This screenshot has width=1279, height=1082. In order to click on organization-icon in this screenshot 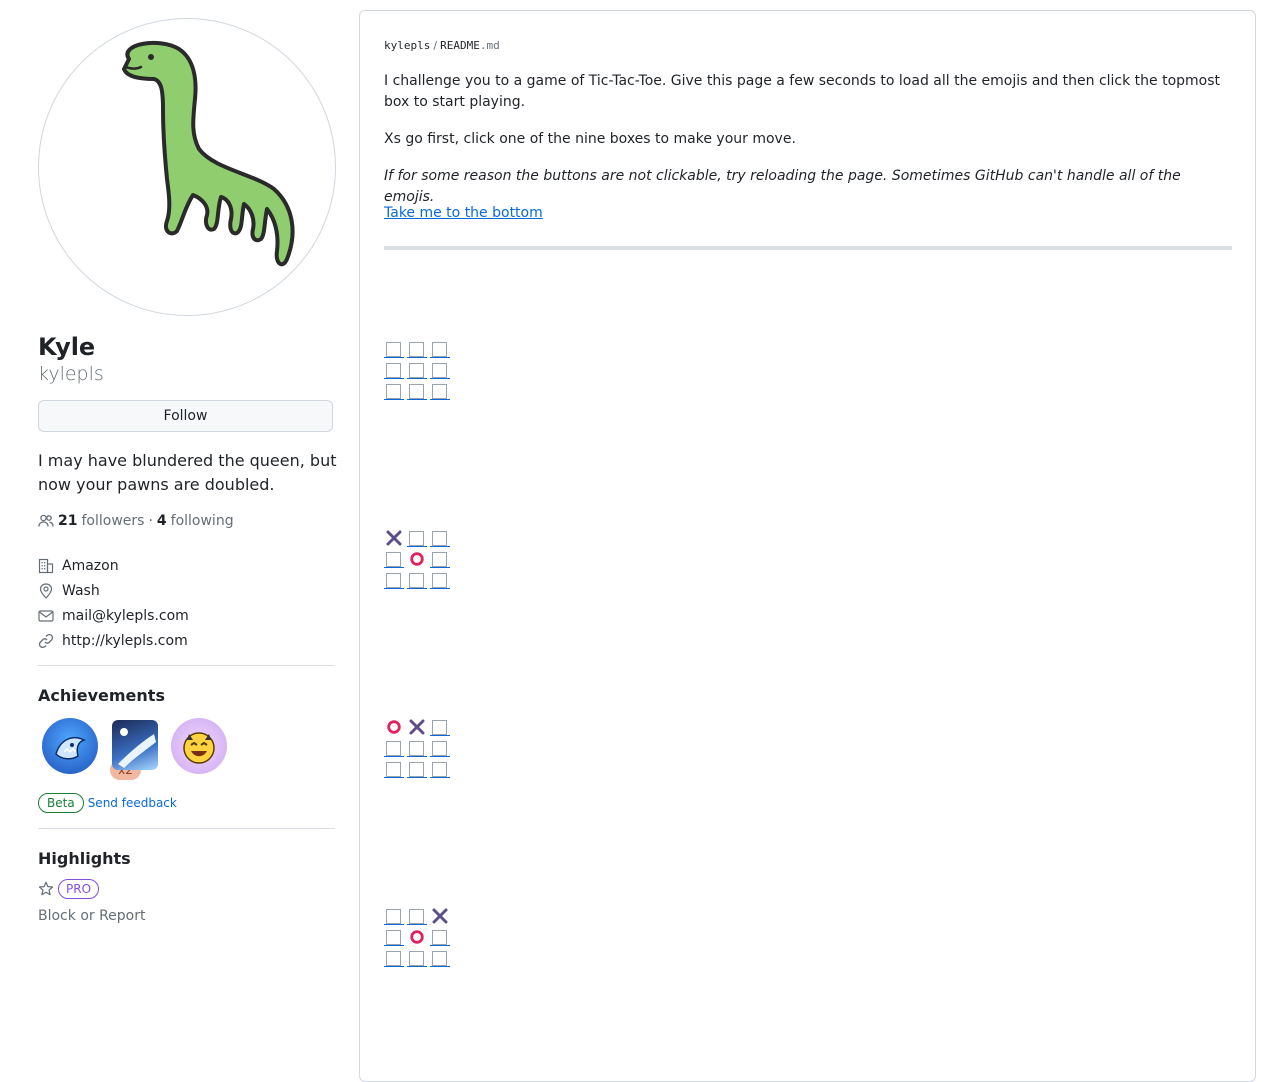, I will do `click(46, 565)`.